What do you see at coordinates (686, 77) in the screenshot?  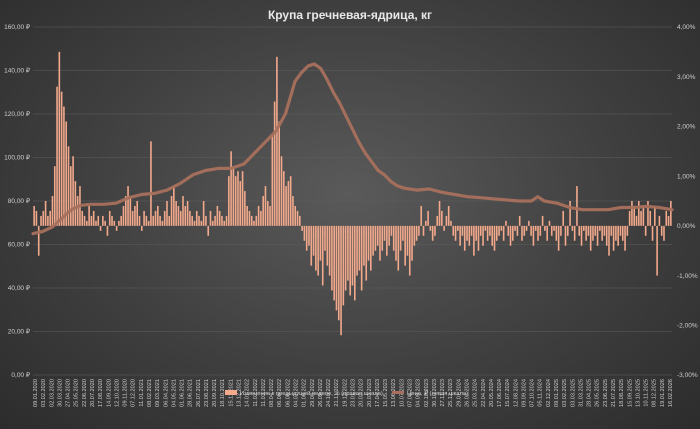 I see `y-right-tick-label: 3,00%` at bounding box center [686, 77].